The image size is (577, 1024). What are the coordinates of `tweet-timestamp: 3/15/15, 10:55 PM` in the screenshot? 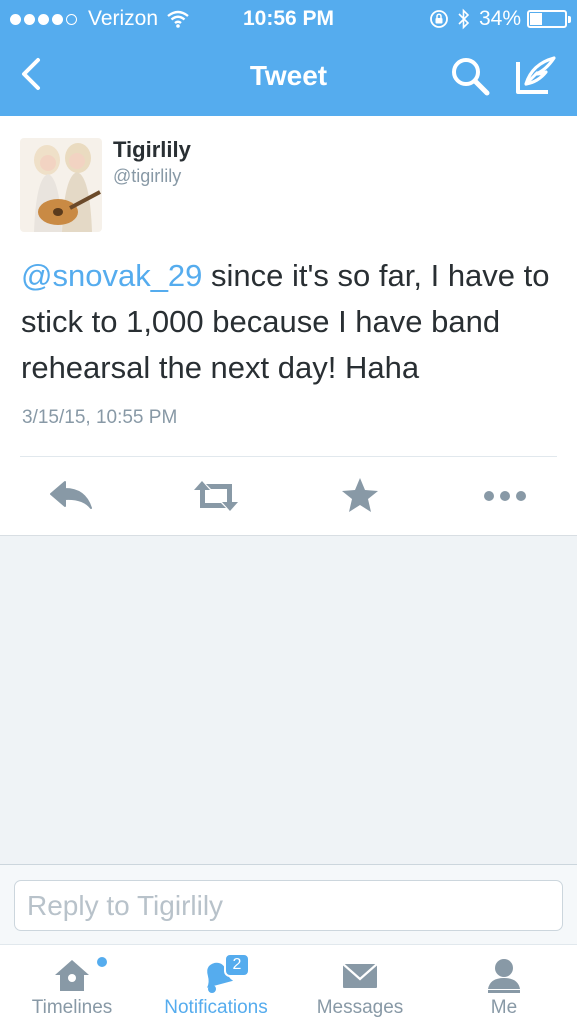 It's located at (100, 417).